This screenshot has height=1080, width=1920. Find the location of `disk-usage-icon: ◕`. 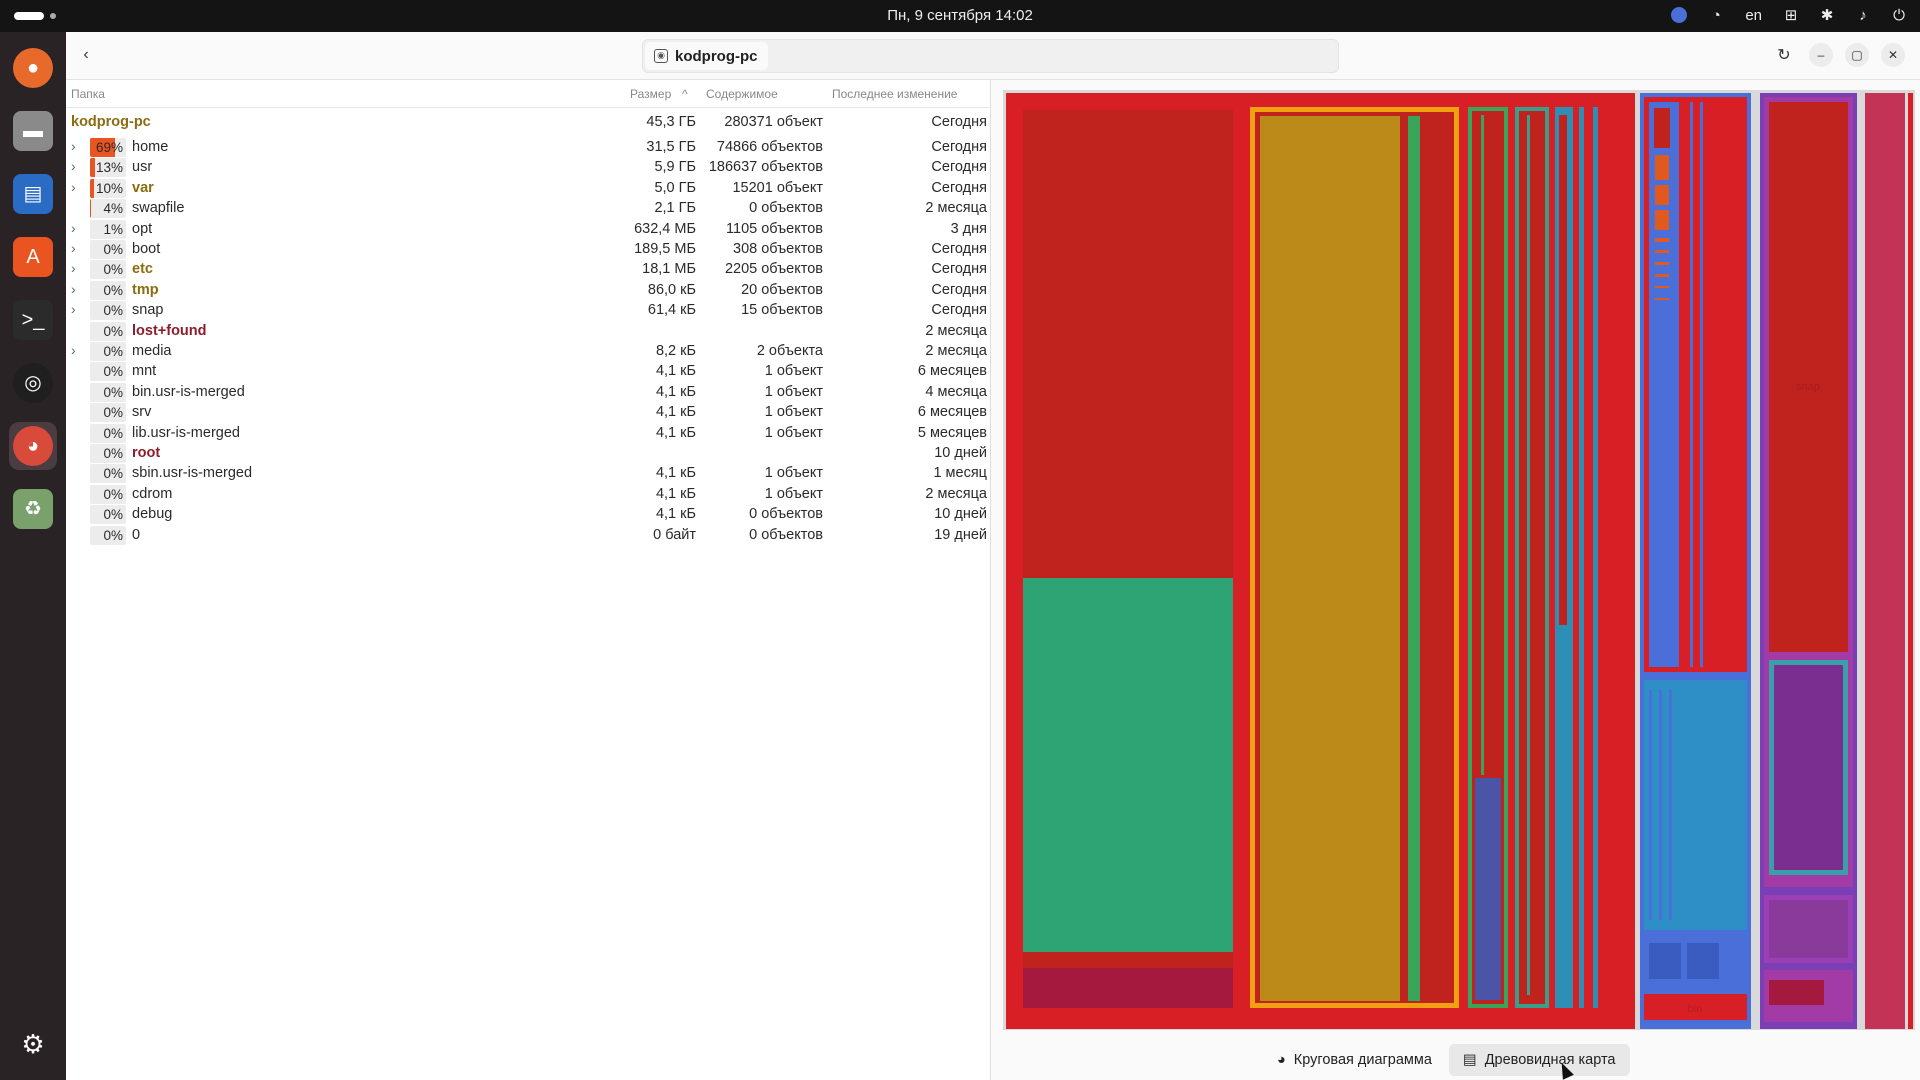

disk-usage-icon: ◕ is located at coordinates (33, 446).